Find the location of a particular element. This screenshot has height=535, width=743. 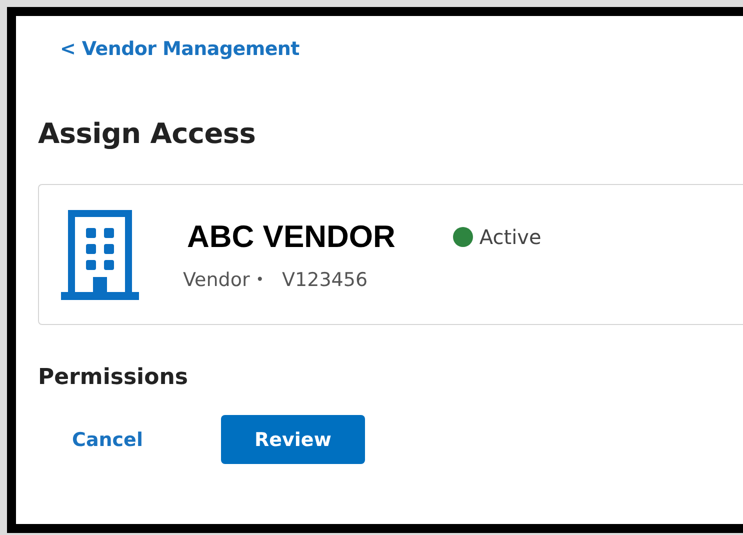

cancel-link: Cancel is located at coordinates (107, 439).